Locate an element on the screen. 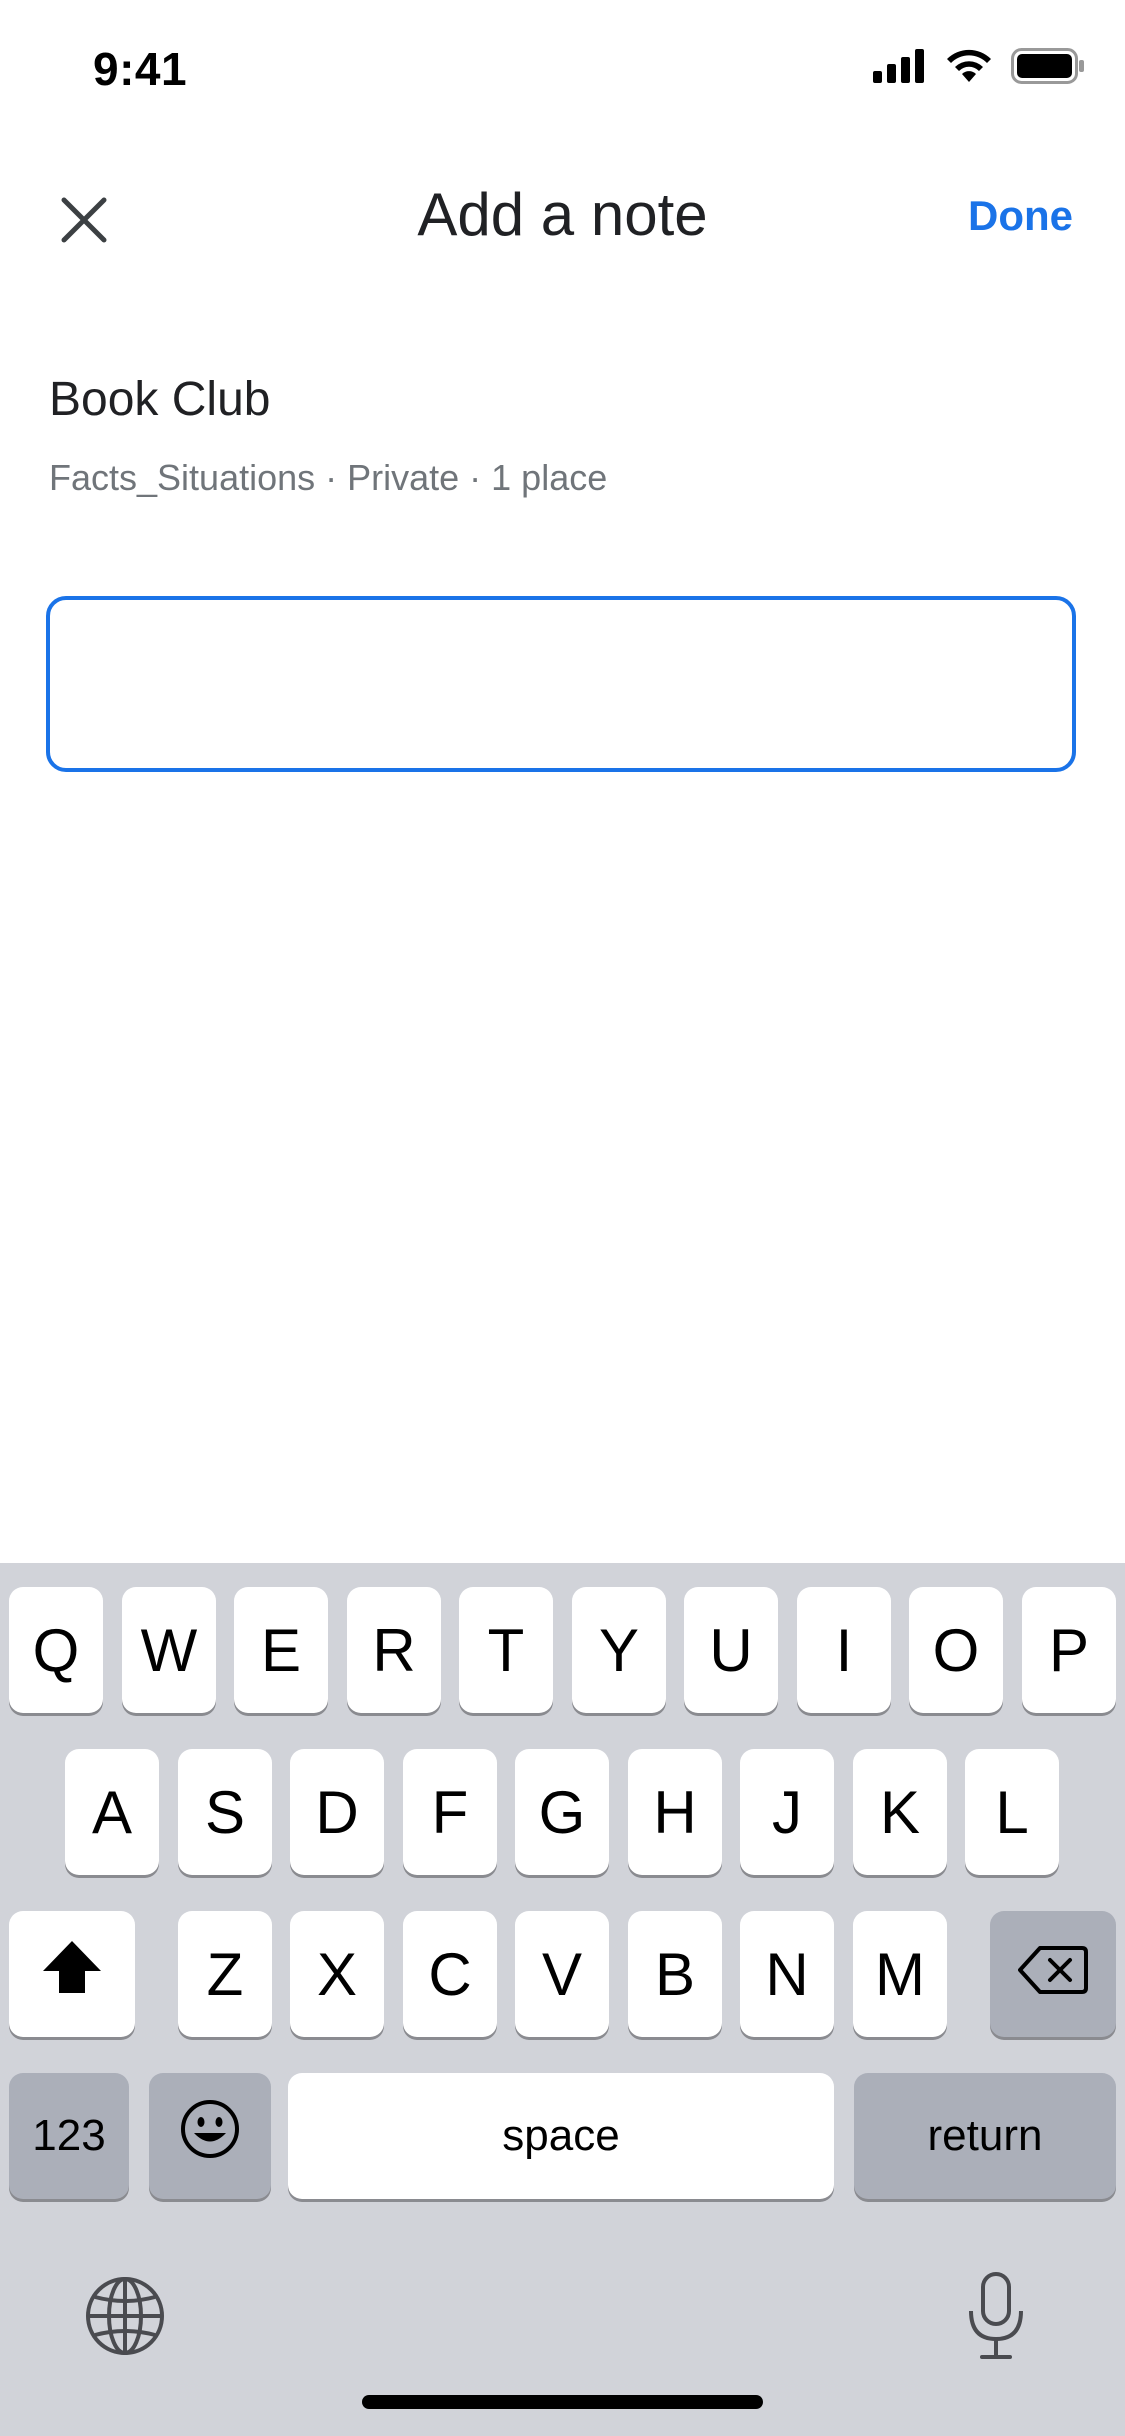 Image resolution: width=1125 pixels, height=2436 pixels. shift-icon is located at coordinates (72, 1974).